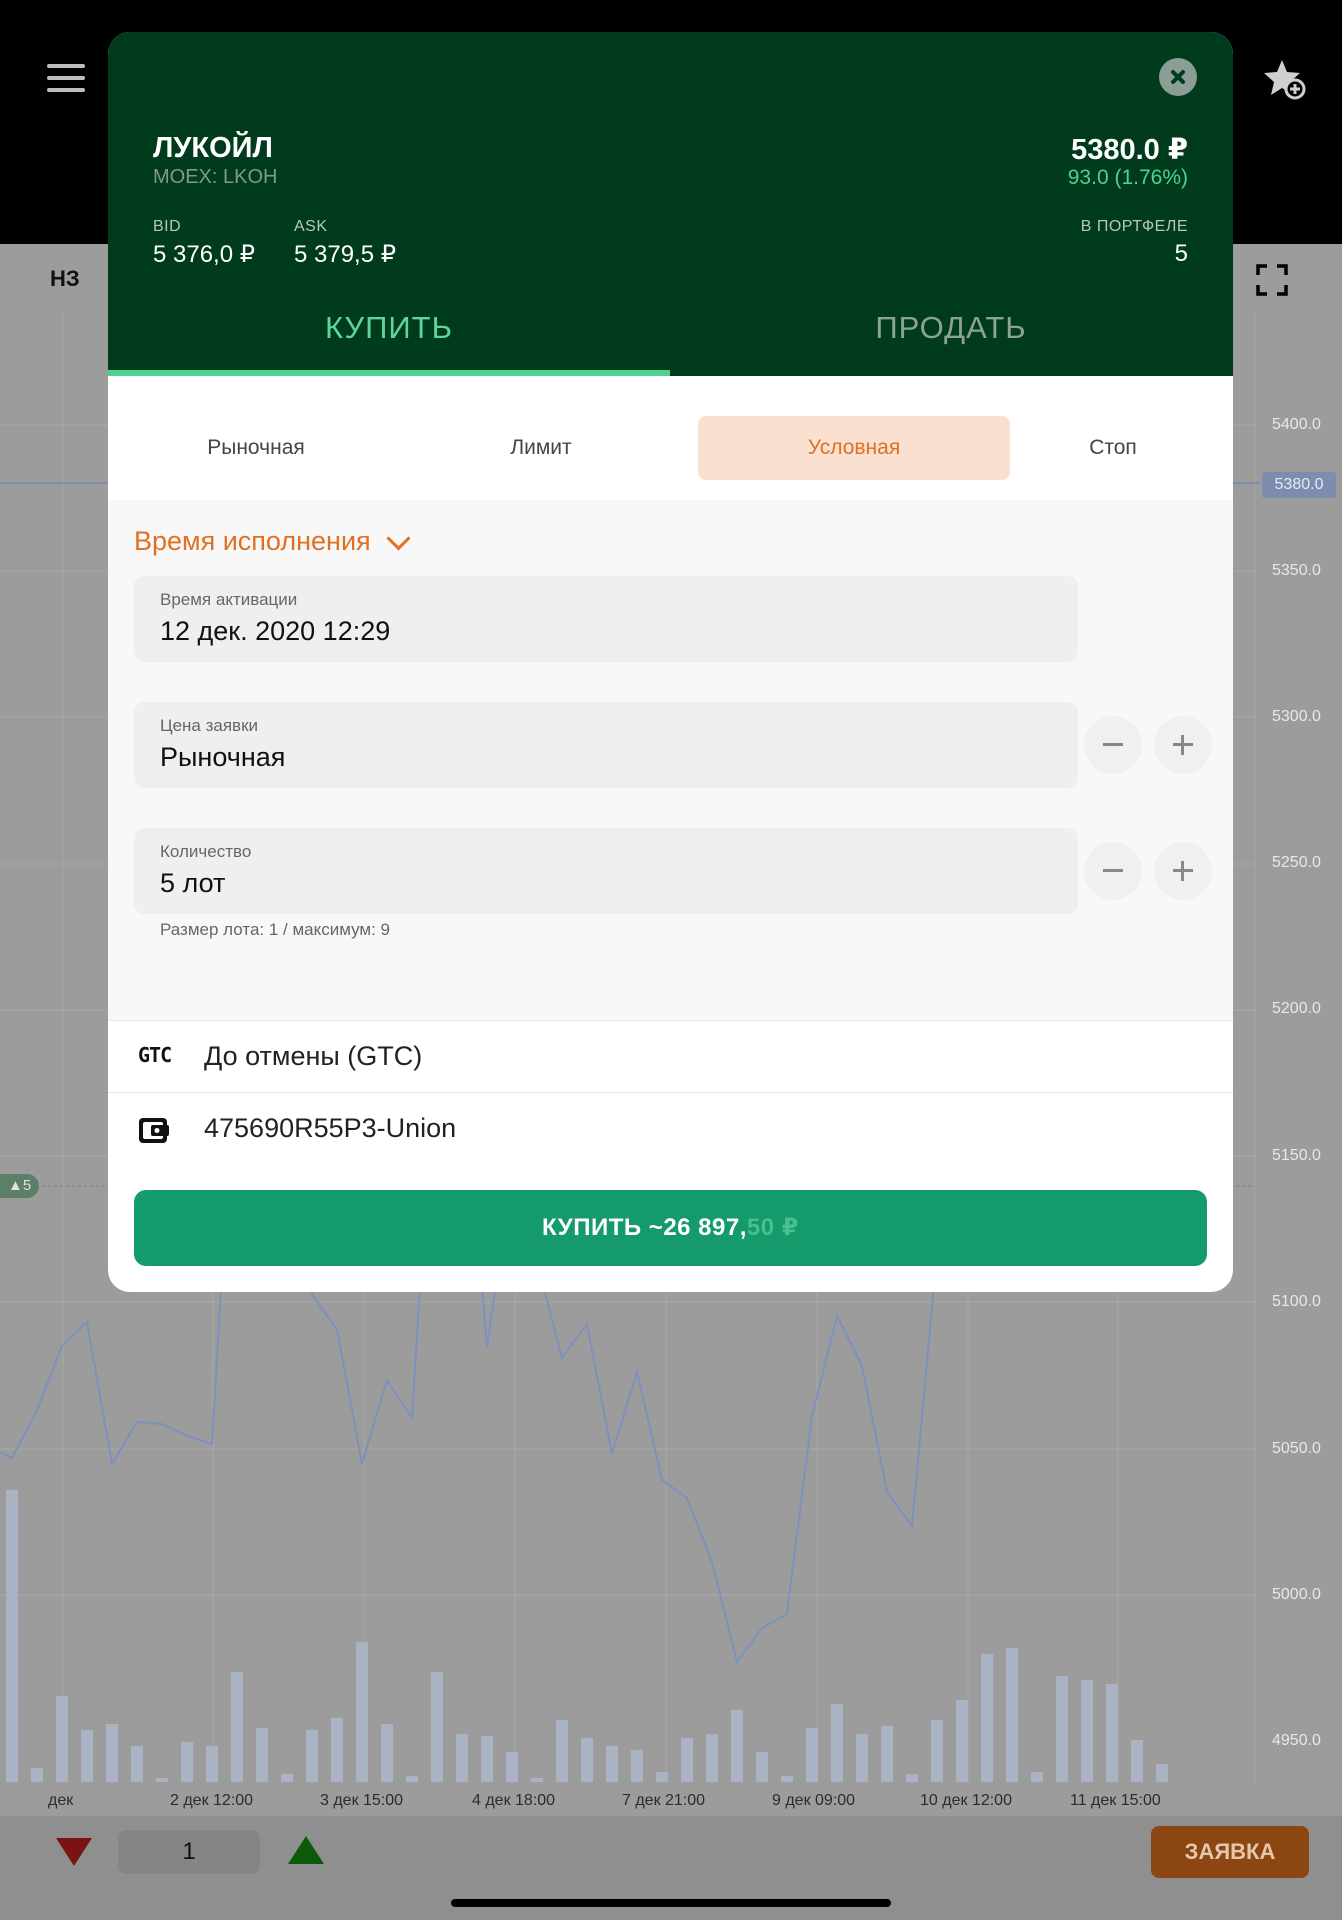 The width and height of the screenshot is (1342, 1920). Describe the element at coordinates (275, 929) in the screenshot. I see `lot-size-hint: Размер лота: 1 / максимум: 9` at that location.